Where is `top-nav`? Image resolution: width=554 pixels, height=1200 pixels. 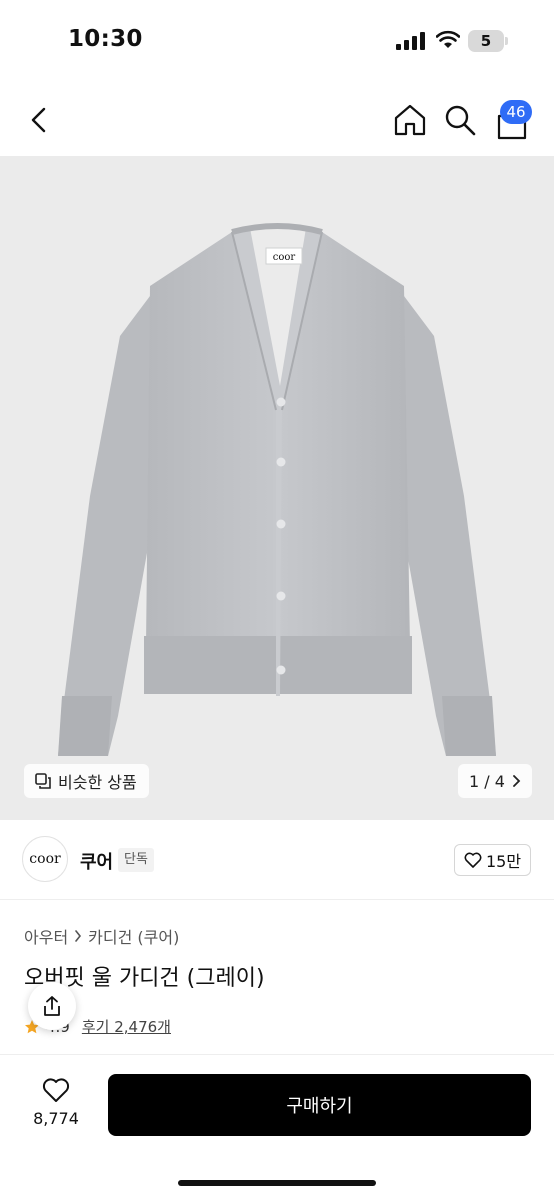 top-nav is located at coordinates (277, 120).